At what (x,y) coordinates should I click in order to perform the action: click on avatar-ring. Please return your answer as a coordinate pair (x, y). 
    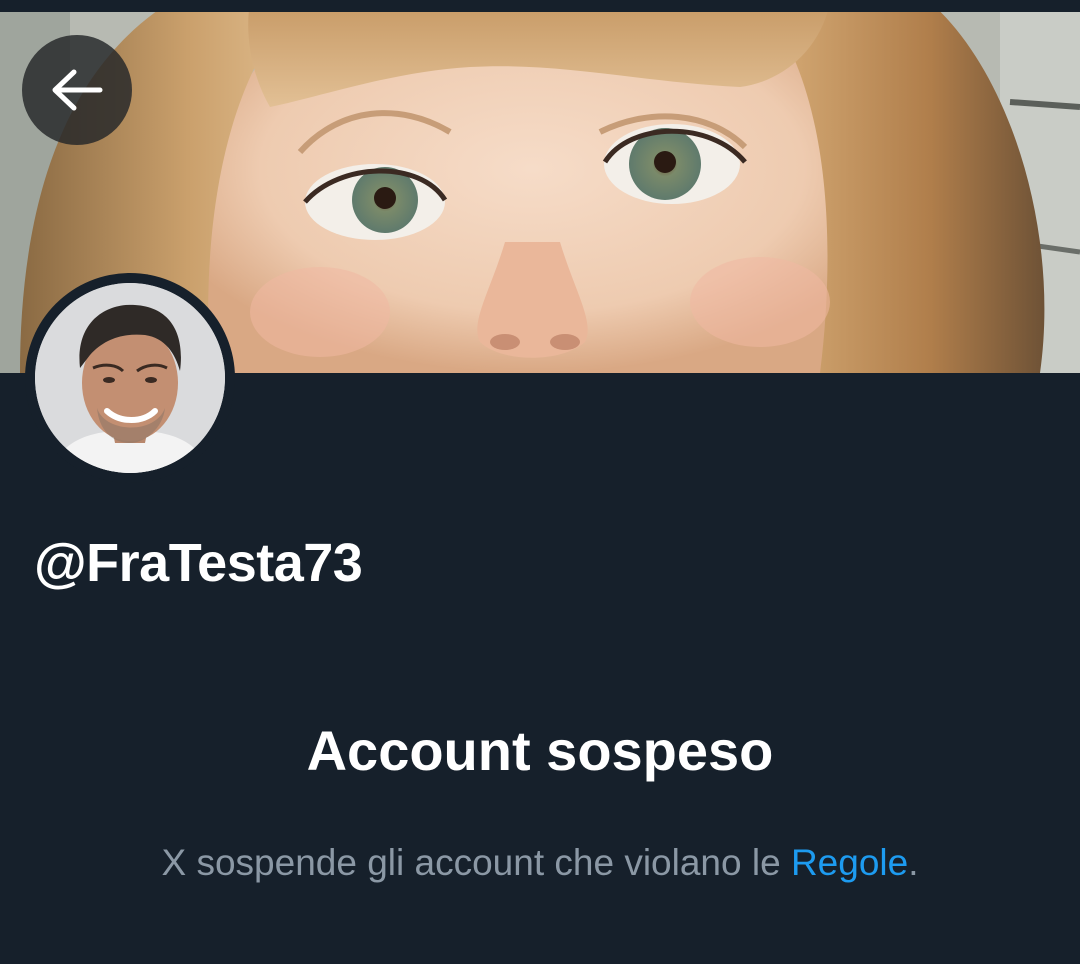
    Looking at the image, I should click on (130, 378).